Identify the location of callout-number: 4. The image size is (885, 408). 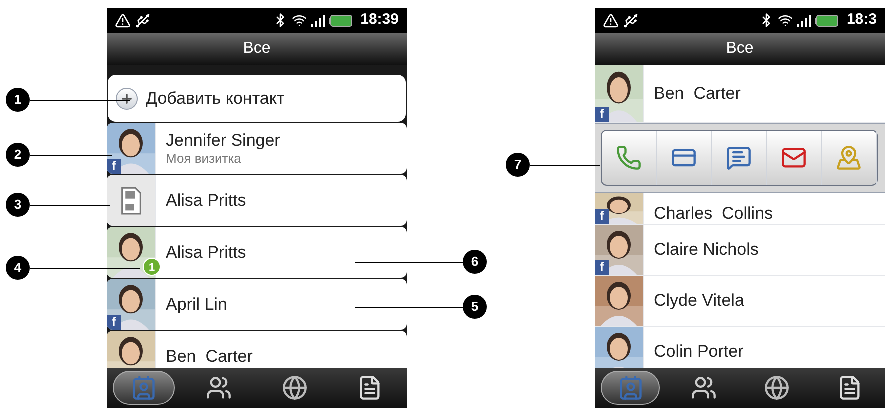
(18, 268).